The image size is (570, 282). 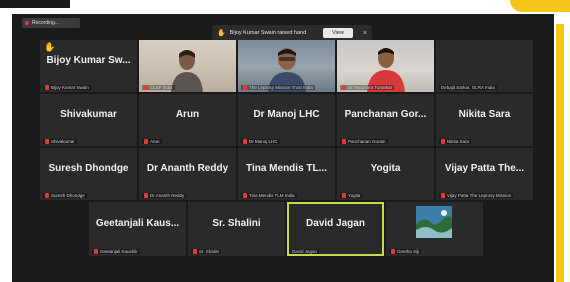 What do you see at coordinates (434, 222) in the screenshot?
I see `profile-picture-landscape-icon` at bounding box center [434, 222].